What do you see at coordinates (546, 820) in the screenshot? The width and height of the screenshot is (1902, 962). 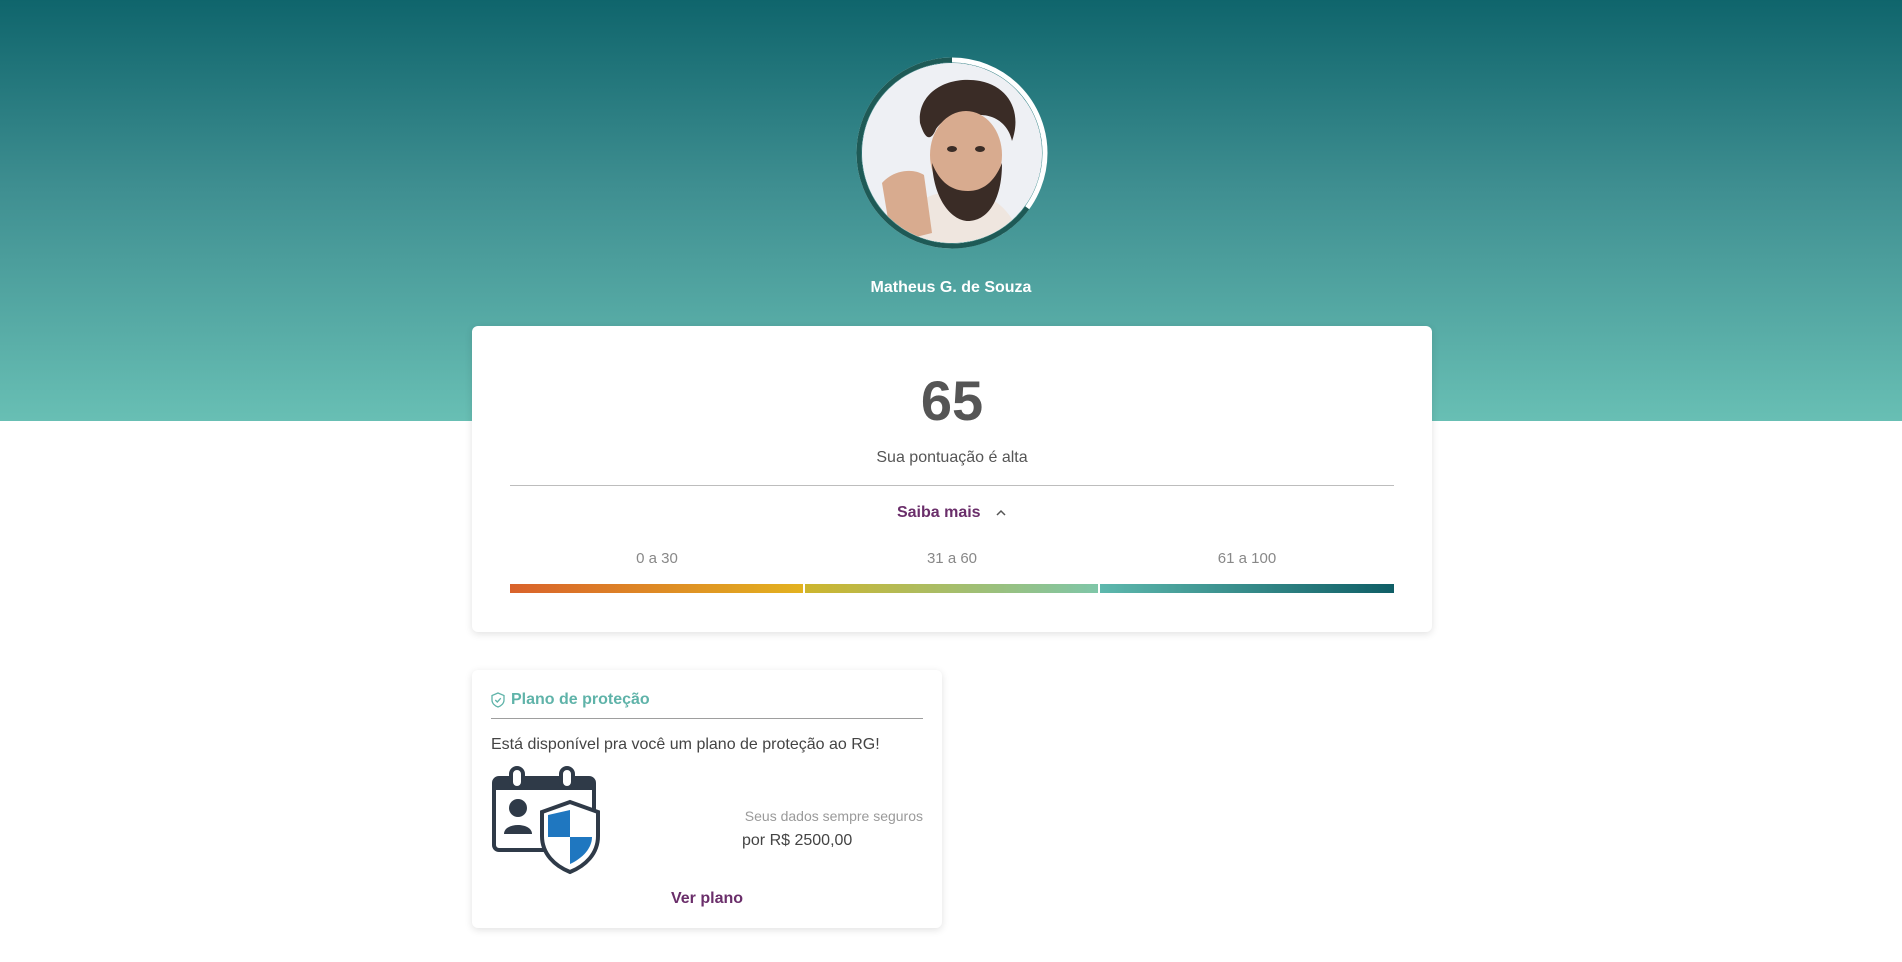 I see `id-card-shield-icon` at bounding box center [546, 820].